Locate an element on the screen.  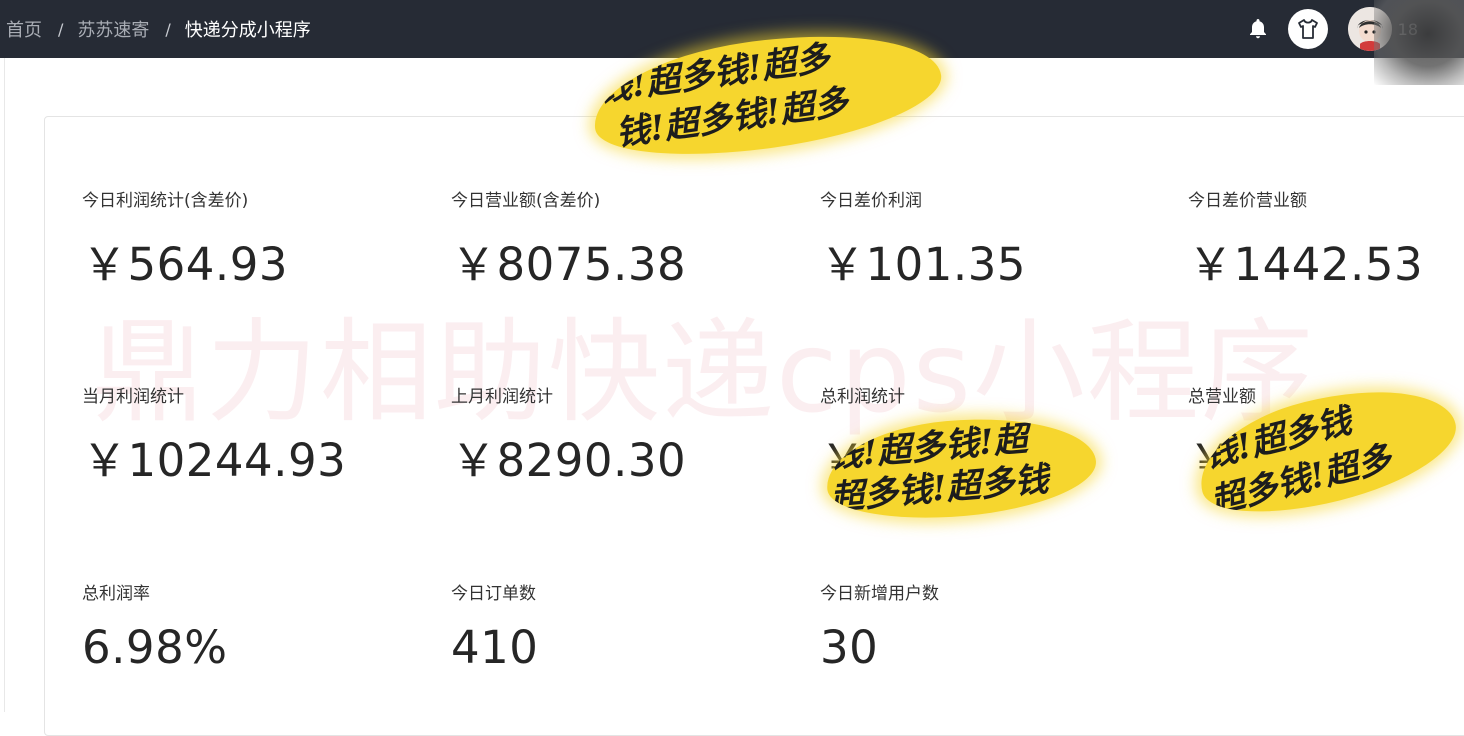
stat-month-profit: 当月利润统计 ￥10244.93 is located at coordinates (214, 435).